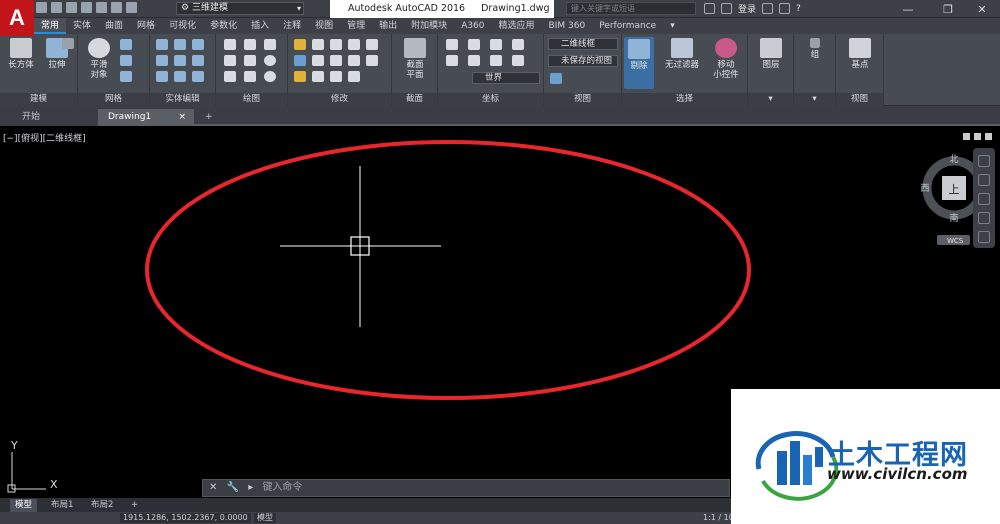  I want to click on base-point-button: 基点, so click(860, 54).